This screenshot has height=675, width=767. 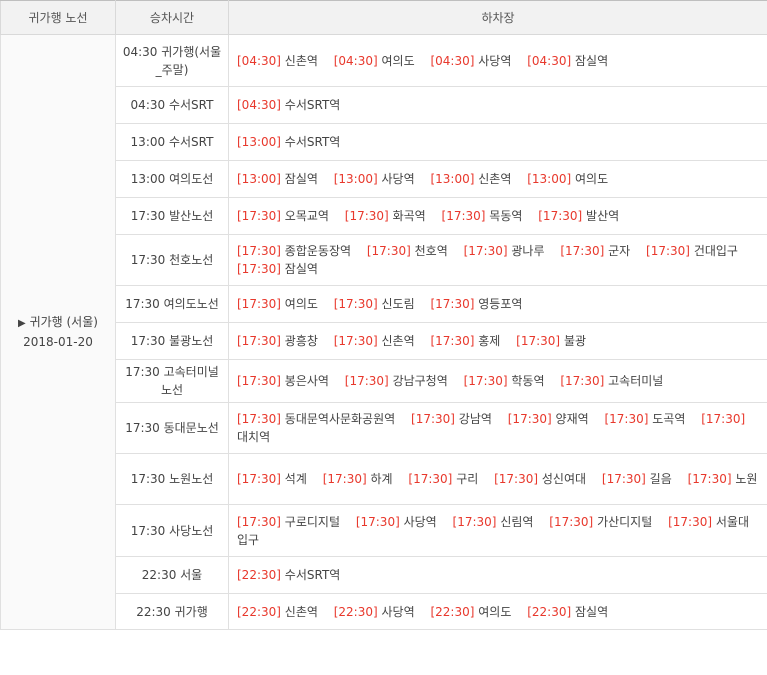 I want to click on drop-off-stops-cell: [22:30] 수서SRT역, so click(x=497, y=575).